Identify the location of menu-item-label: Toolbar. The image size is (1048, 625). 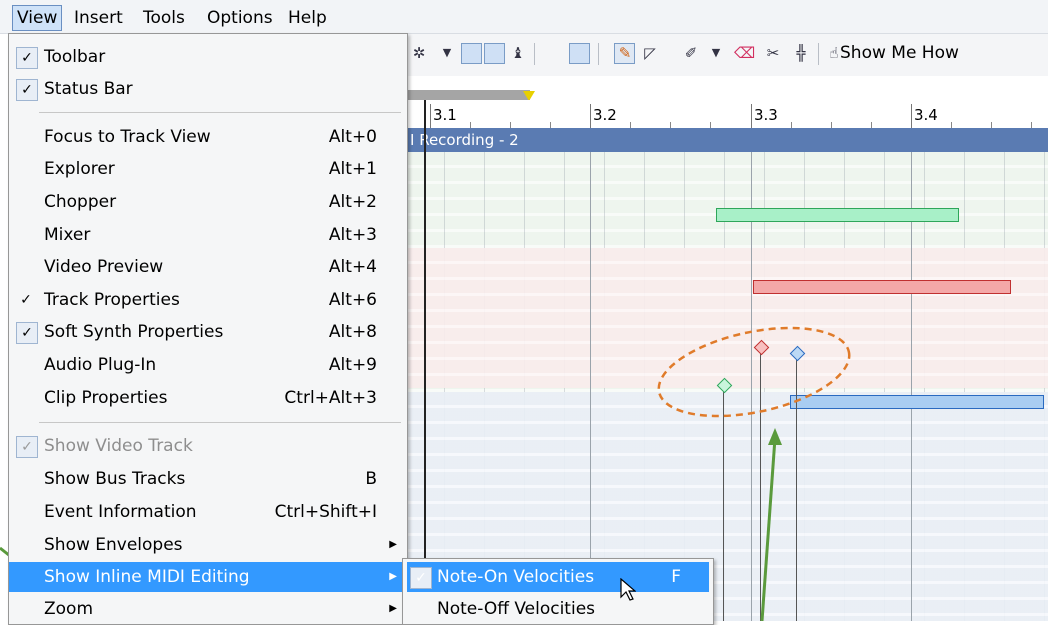
(75, 57).